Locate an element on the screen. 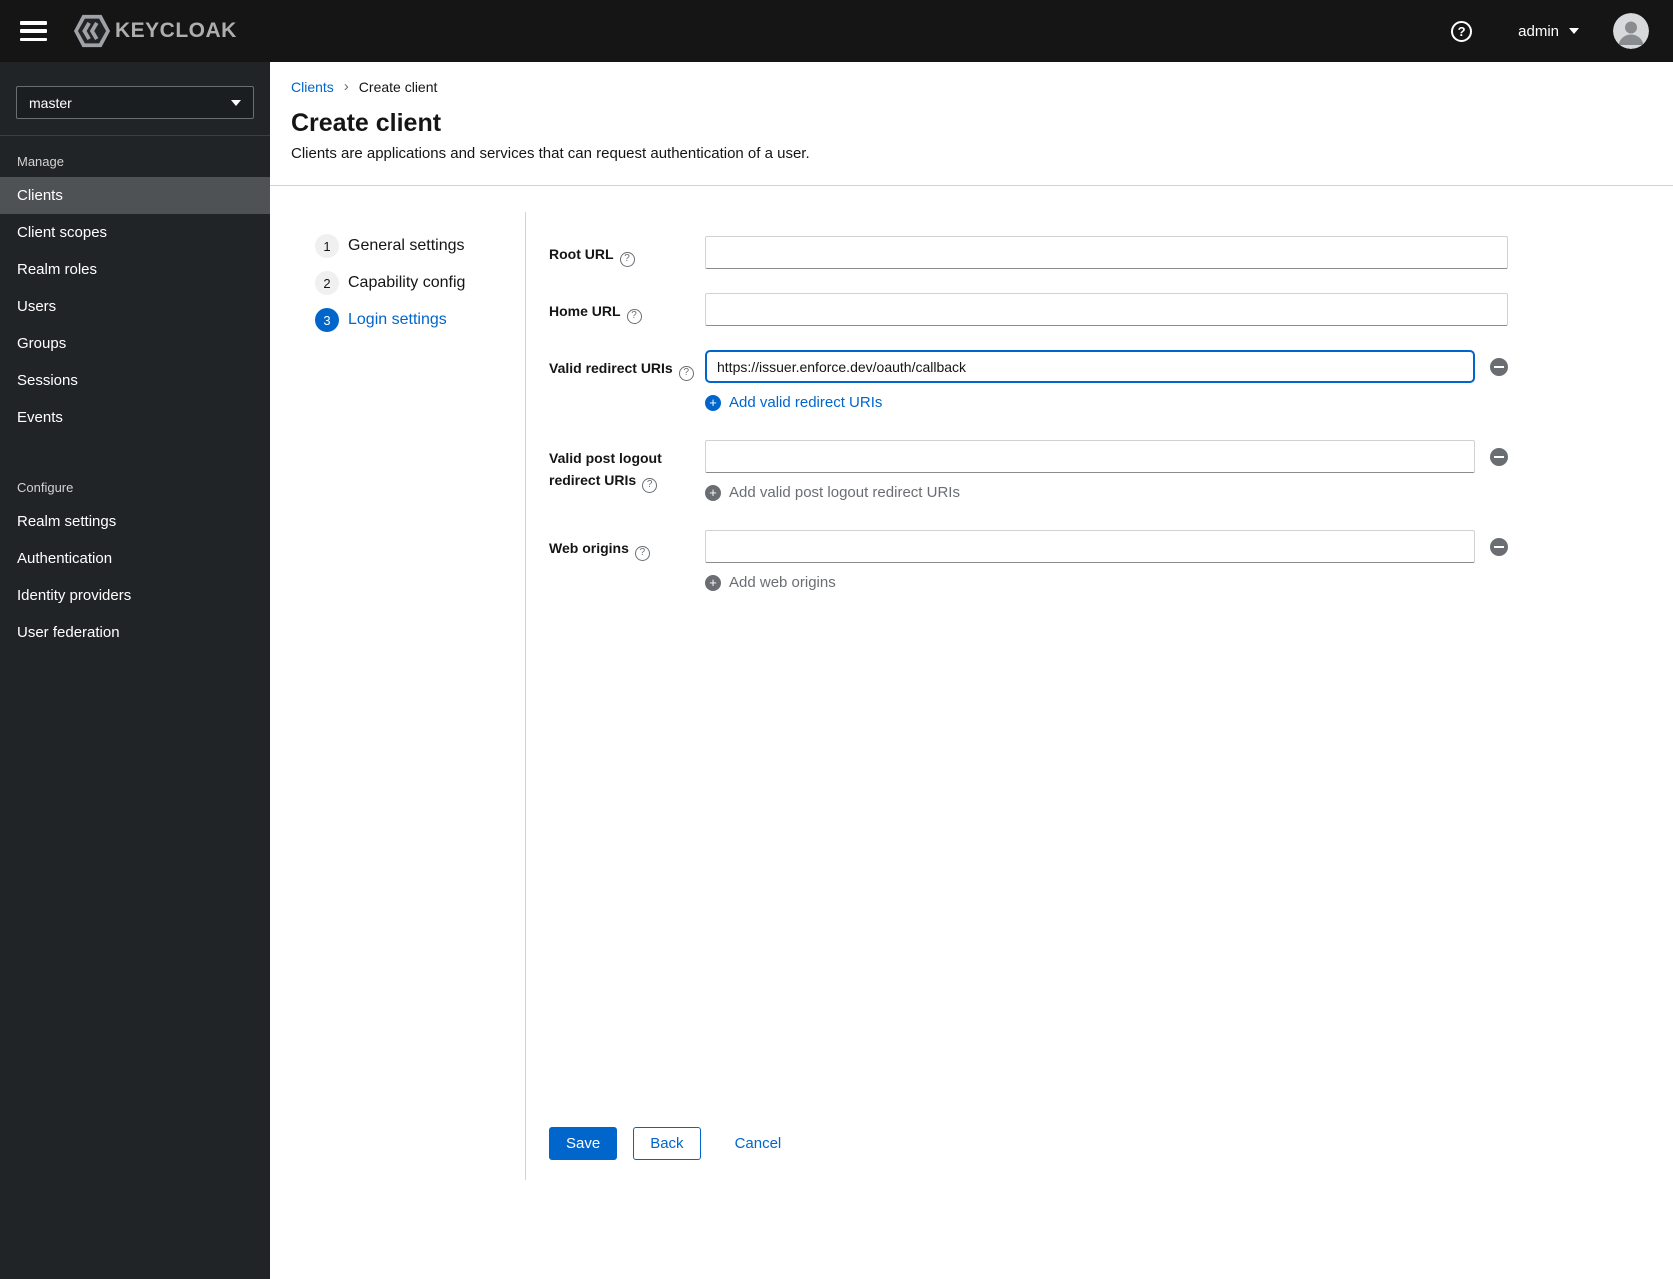  home-url-label: Home URL? is located at coordinates (627, 309).